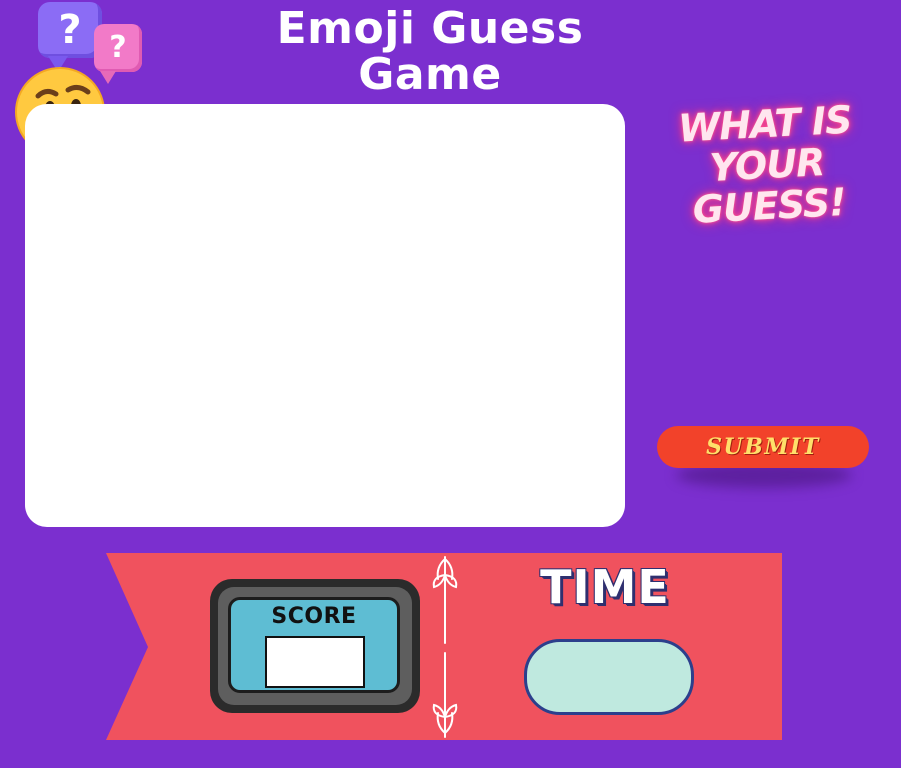 Image resolution: width=901 pixels, height=768 pixels. I want to click on submit-button: SUBMIT, so click(763, 447).